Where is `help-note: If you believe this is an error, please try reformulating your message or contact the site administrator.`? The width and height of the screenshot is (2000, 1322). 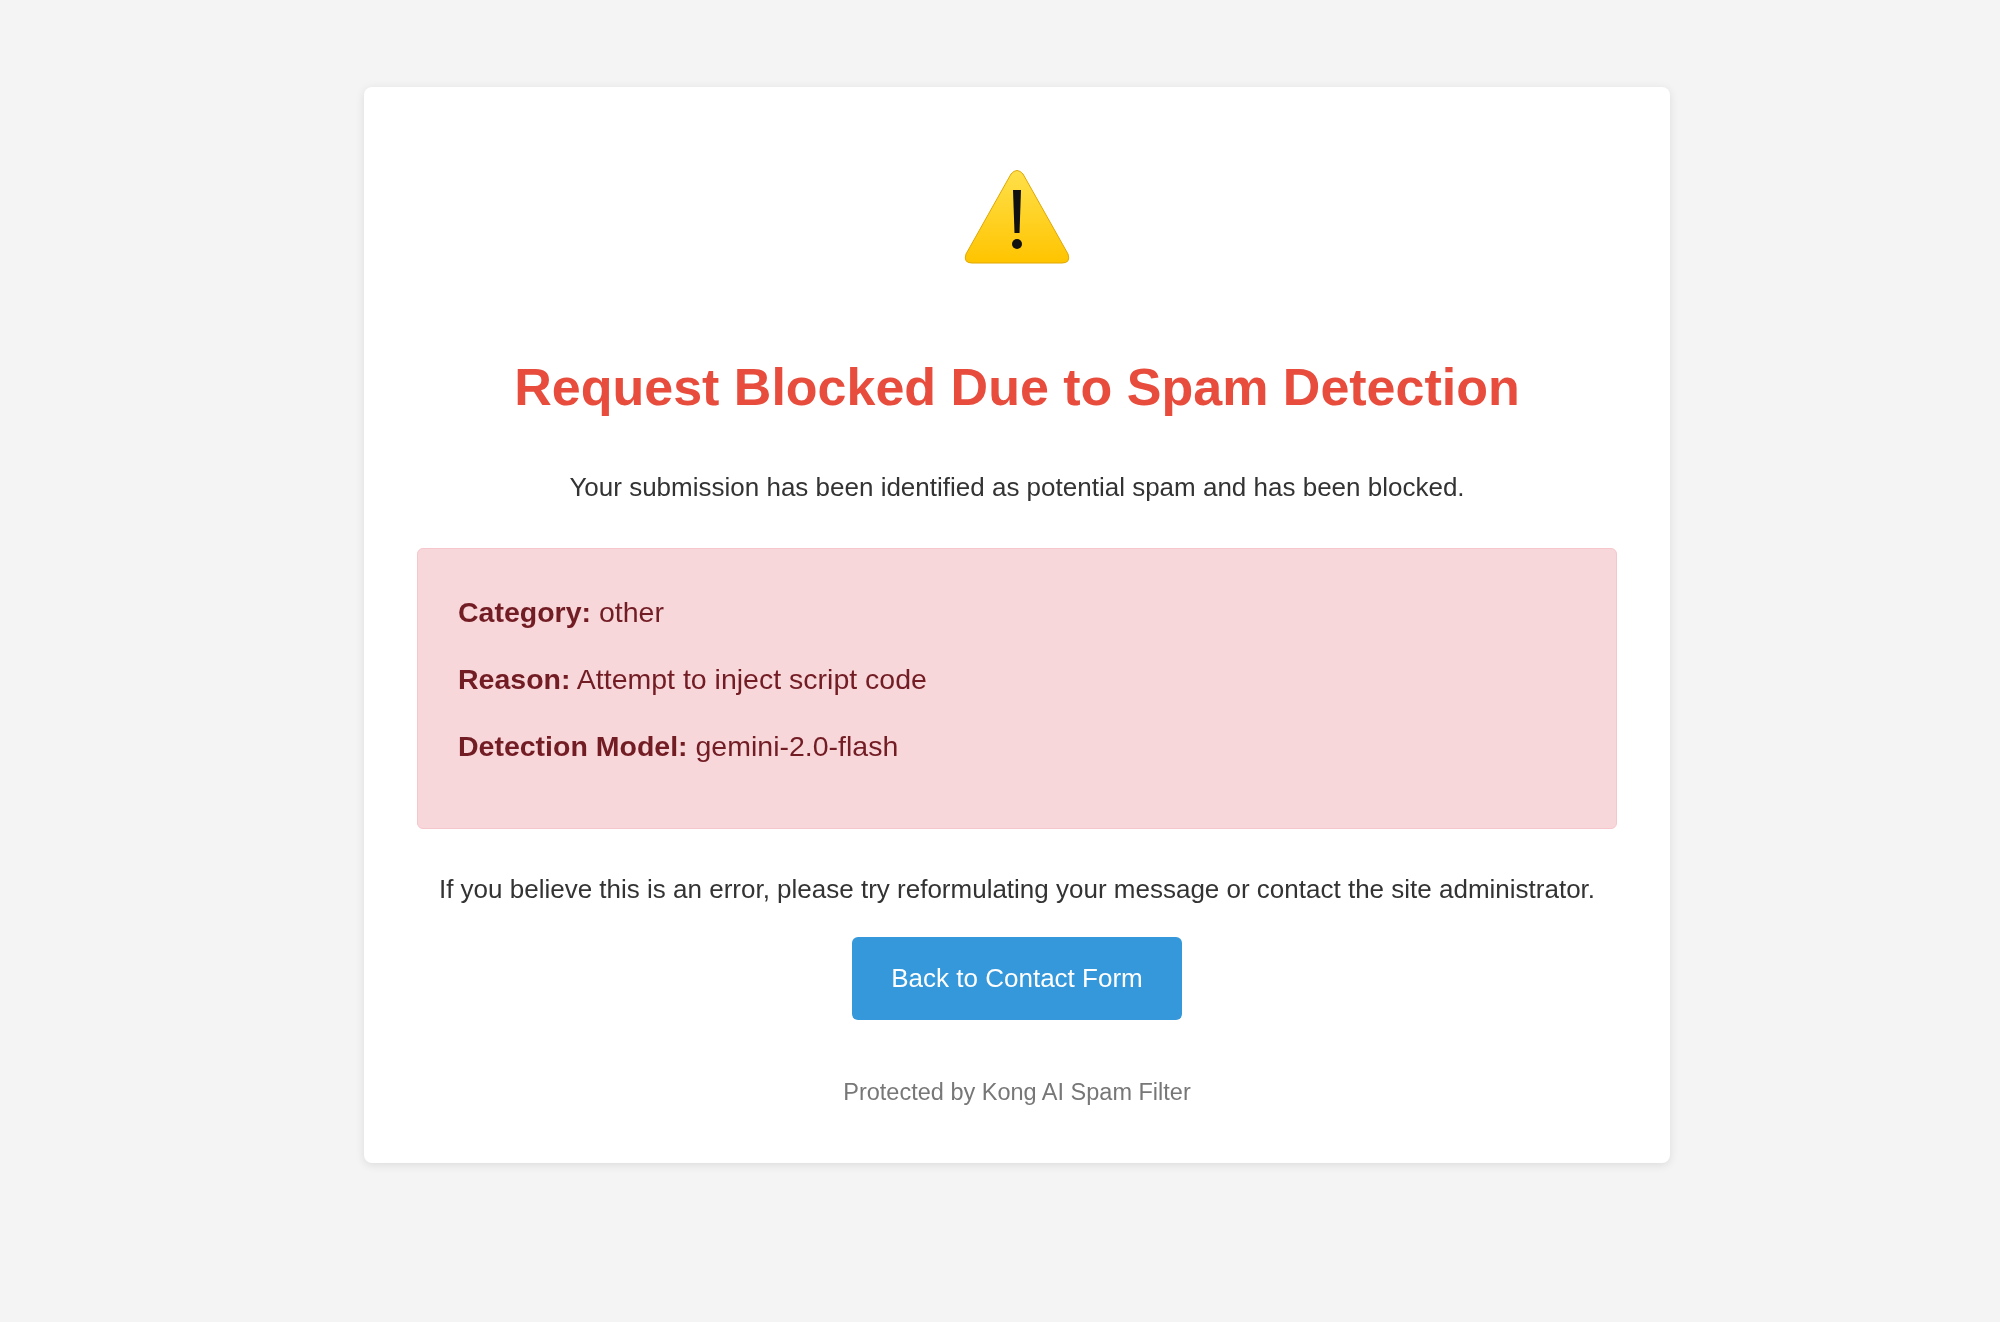
help-note: If you believe this is an error, please try reformulating your message or contact the site administrator. is located at coordinates (1017, 889).